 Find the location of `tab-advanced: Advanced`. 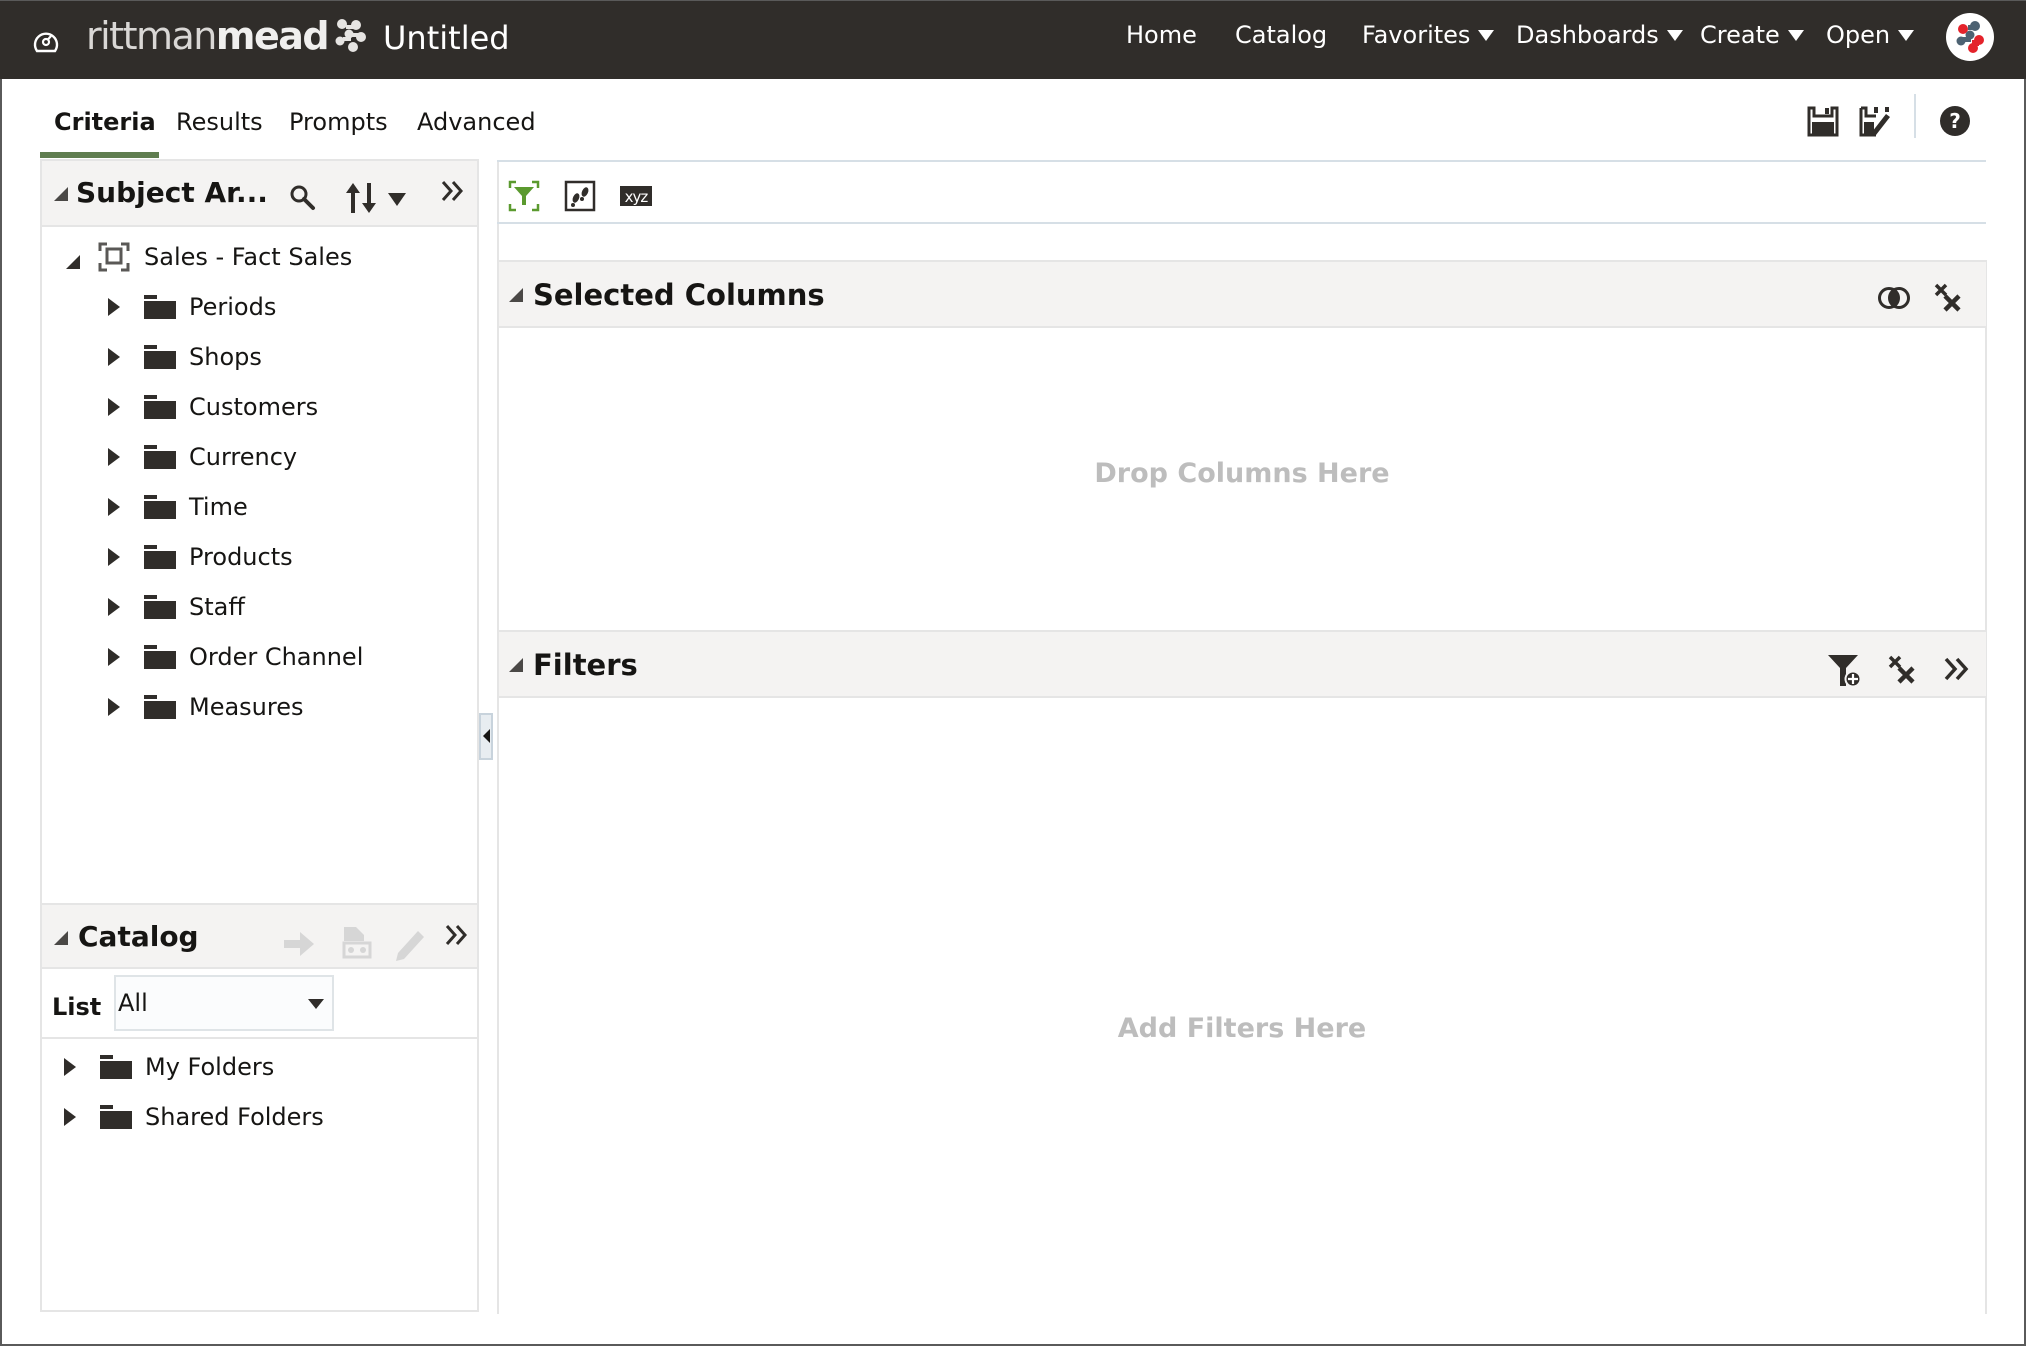

tab-advanced: Advanced is located at coordinates (476, 122).